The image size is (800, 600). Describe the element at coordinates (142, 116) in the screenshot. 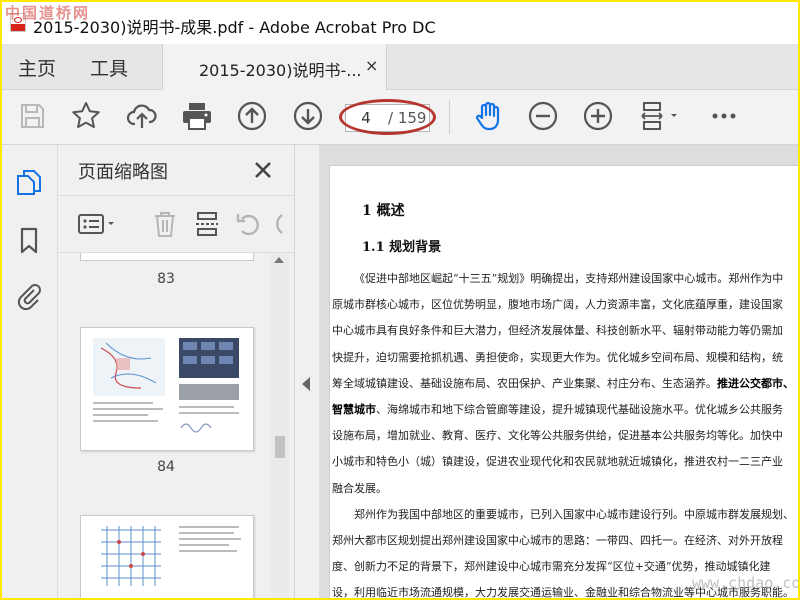

I see `cloud-upload-icon` at that location.